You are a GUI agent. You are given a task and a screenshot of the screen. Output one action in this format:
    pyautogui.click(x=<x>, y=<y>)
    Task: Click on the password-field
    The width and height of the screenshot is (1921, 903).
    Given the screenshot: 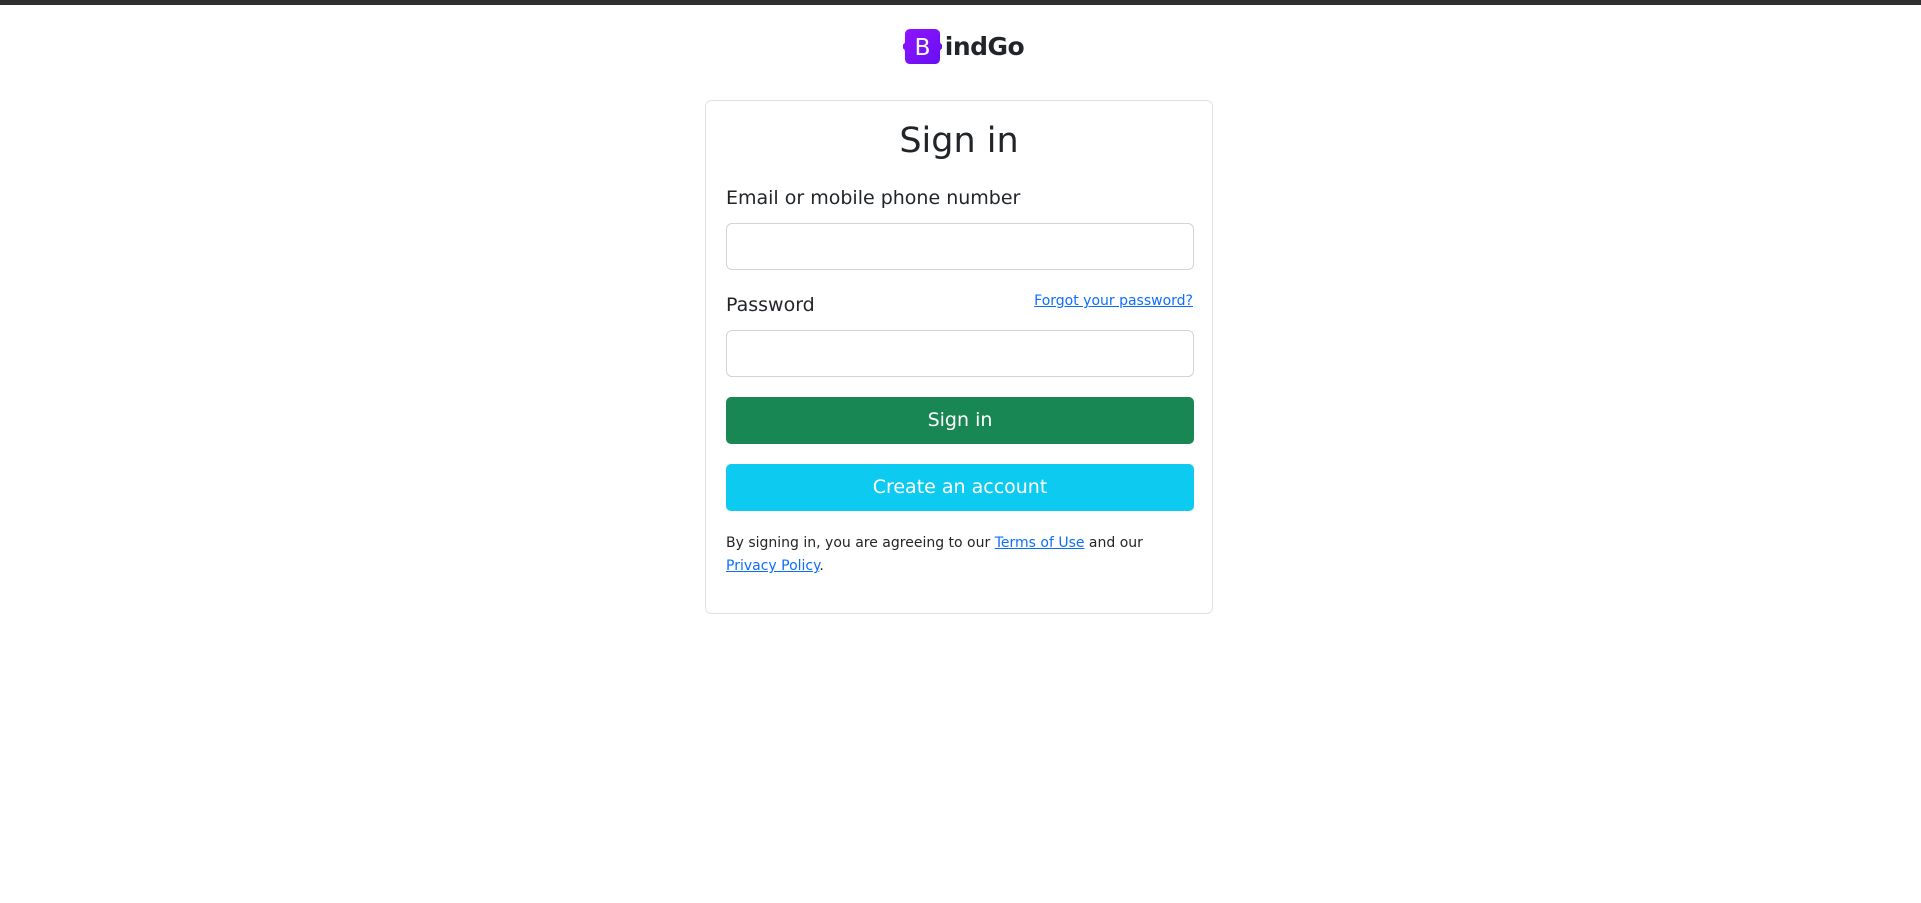 What is the action you would take?
    pyautogui.click(x=960, y=353)
    